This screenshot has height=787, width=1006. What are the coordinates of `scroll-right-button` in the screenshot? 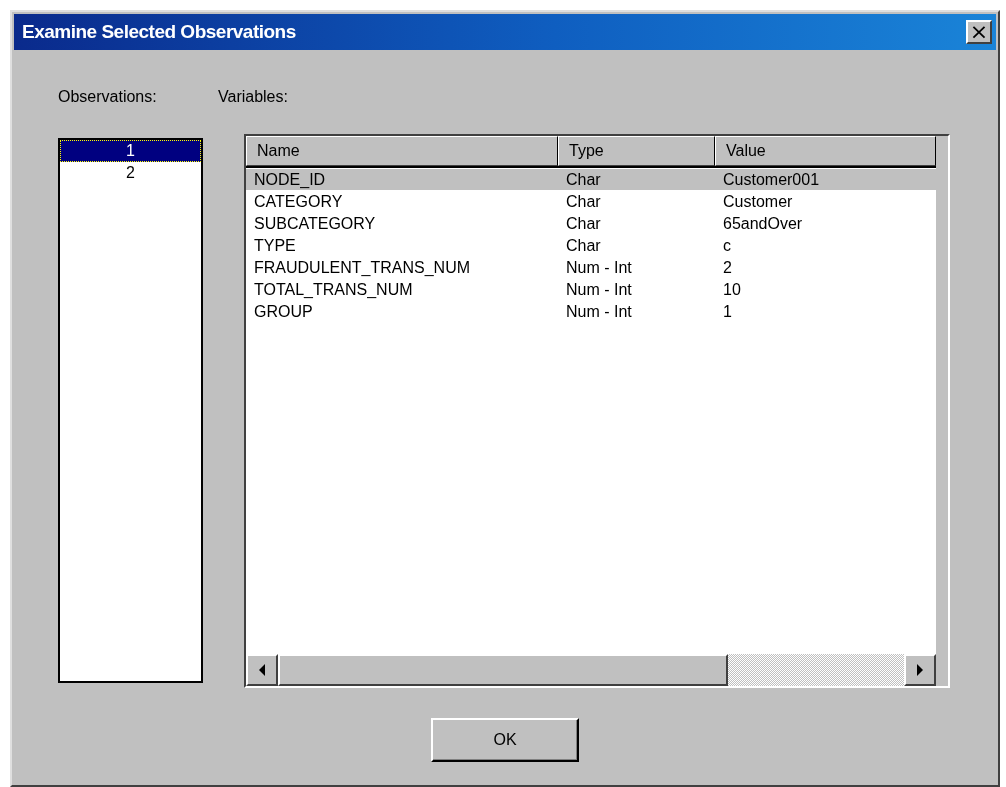 It's located at (920, 670).